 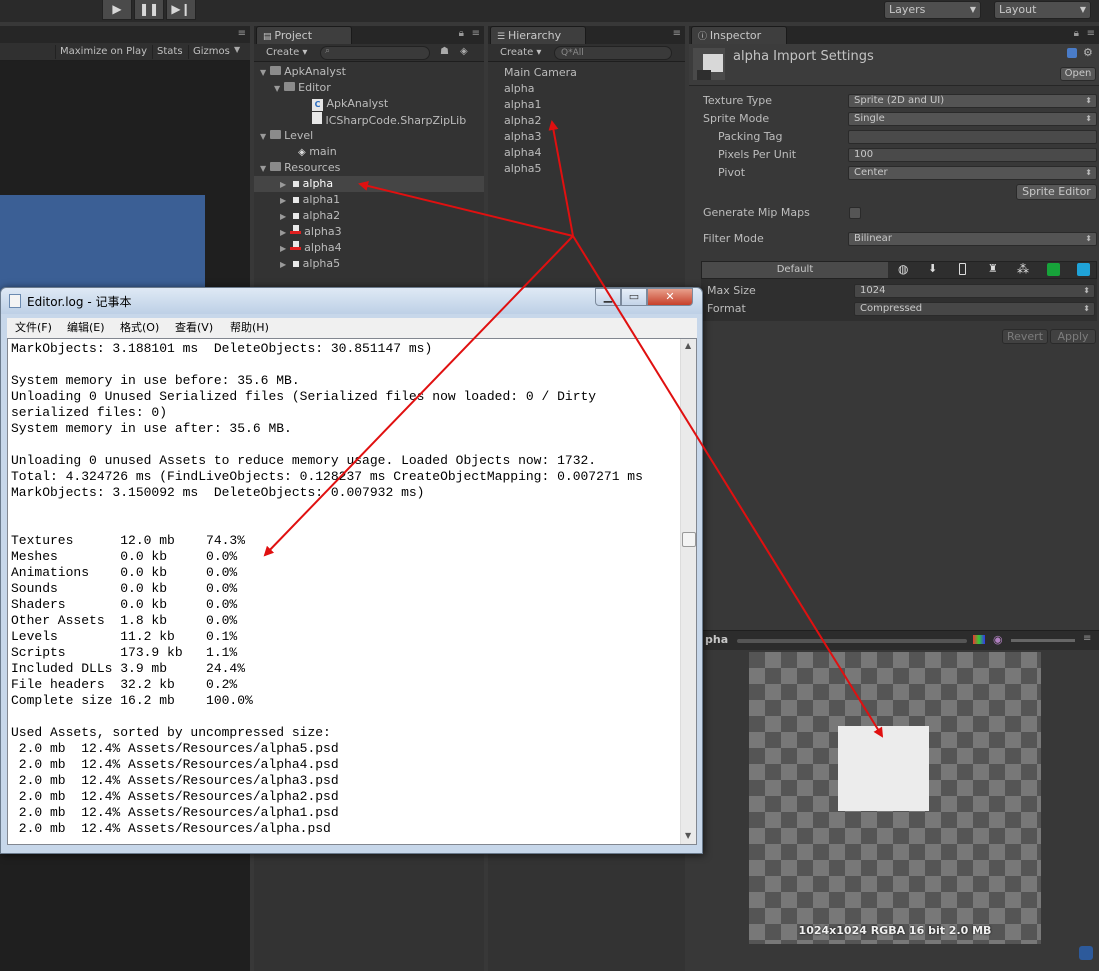 I want to click on arrow-to-log-textures, so click(x=418, y=396).